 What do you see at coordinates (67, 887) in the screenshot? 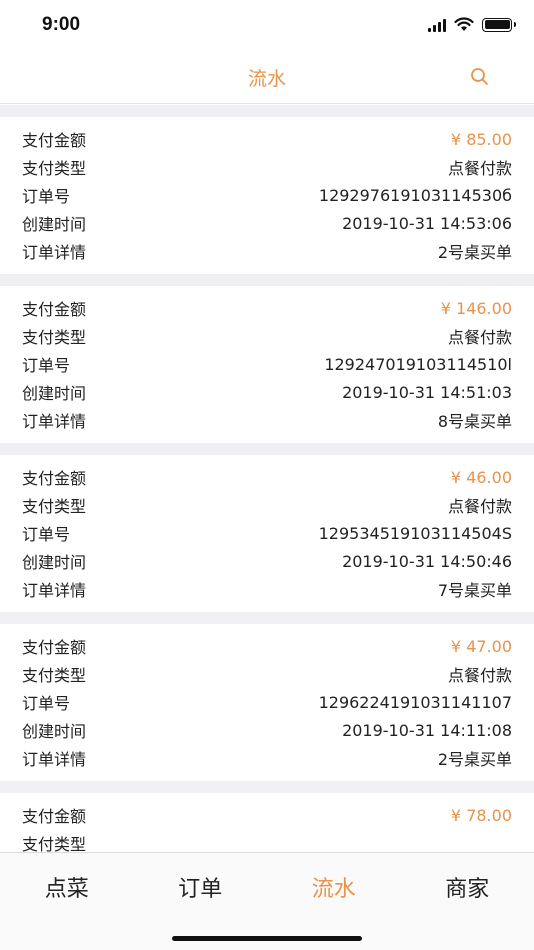
I see `tab-0: 点菜` at bounding box center [67, 887].